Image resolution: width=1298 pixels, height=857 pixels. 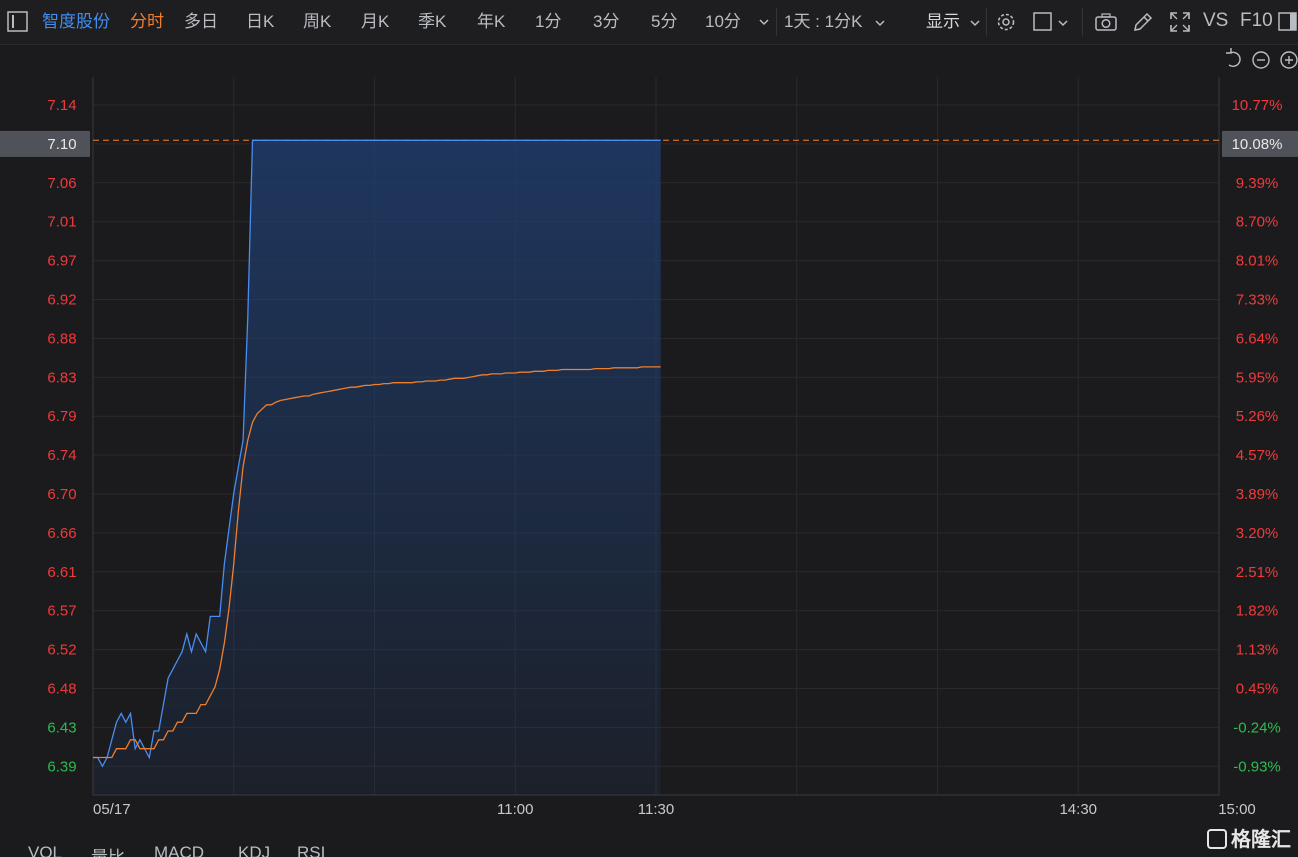 I want to click on tab-daily-k: 日K, so click(x=260, y=22).